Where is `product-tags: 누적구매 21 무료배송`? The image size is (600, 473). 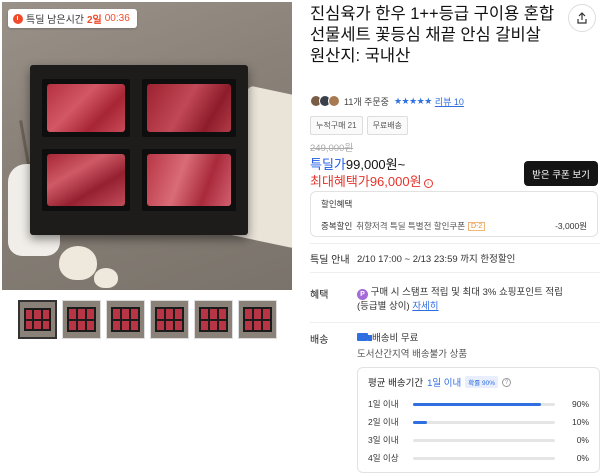
product-tags: 누적구매 21 무료배송 is located at coordinates (359, 125).